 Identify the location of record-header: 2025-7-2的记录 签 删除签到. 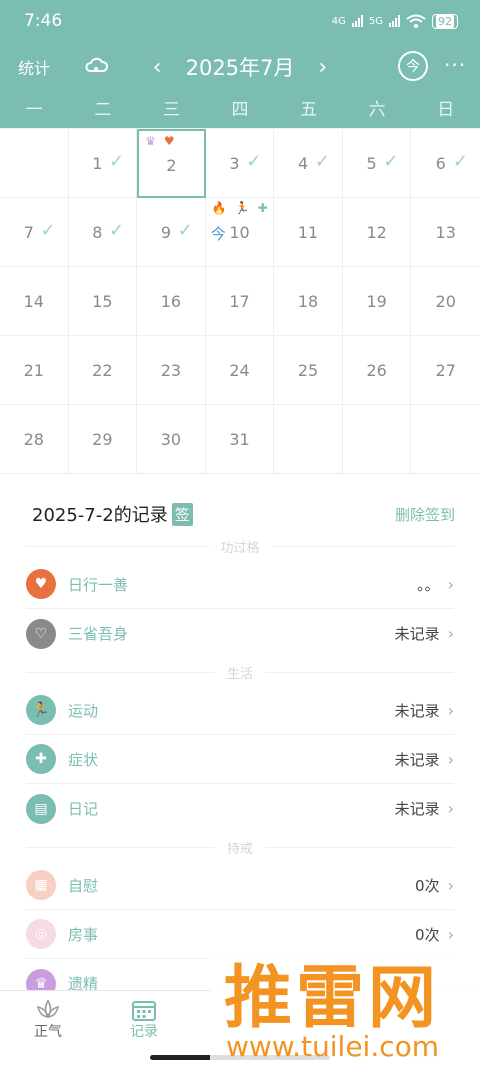
(240, 503).